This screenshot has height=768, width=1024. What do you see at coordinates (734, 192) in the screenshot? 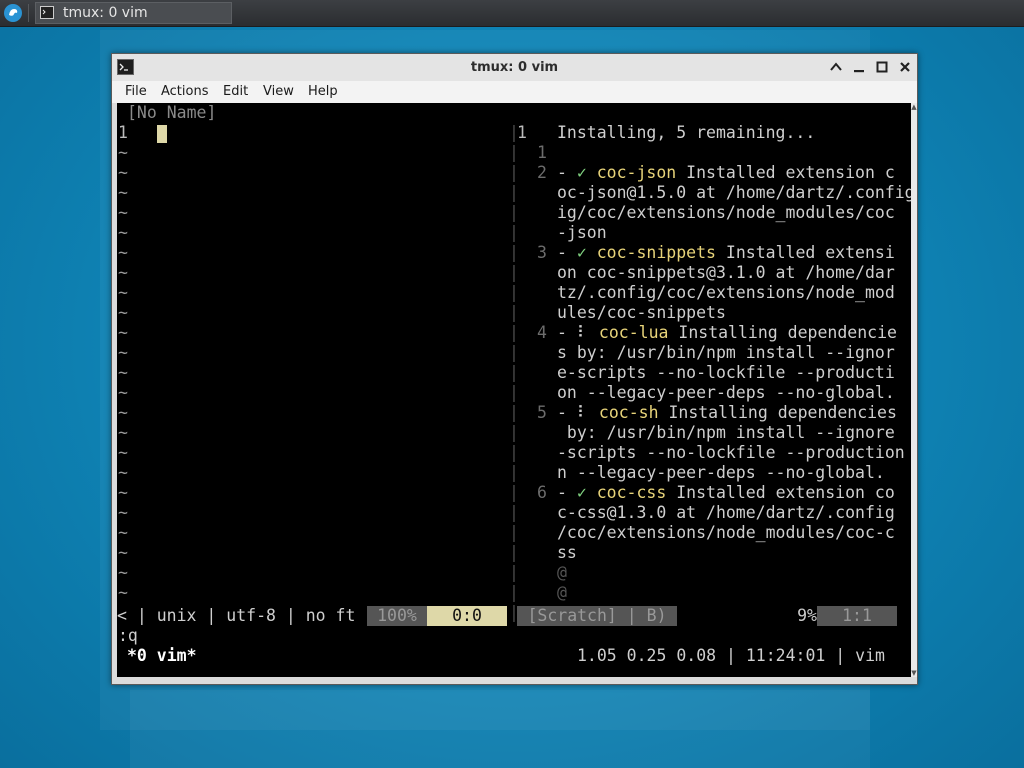
I see `coc-text-line: oc-json@1.5.0 at /home/dartz/.config` at bounding box center [734, 192].